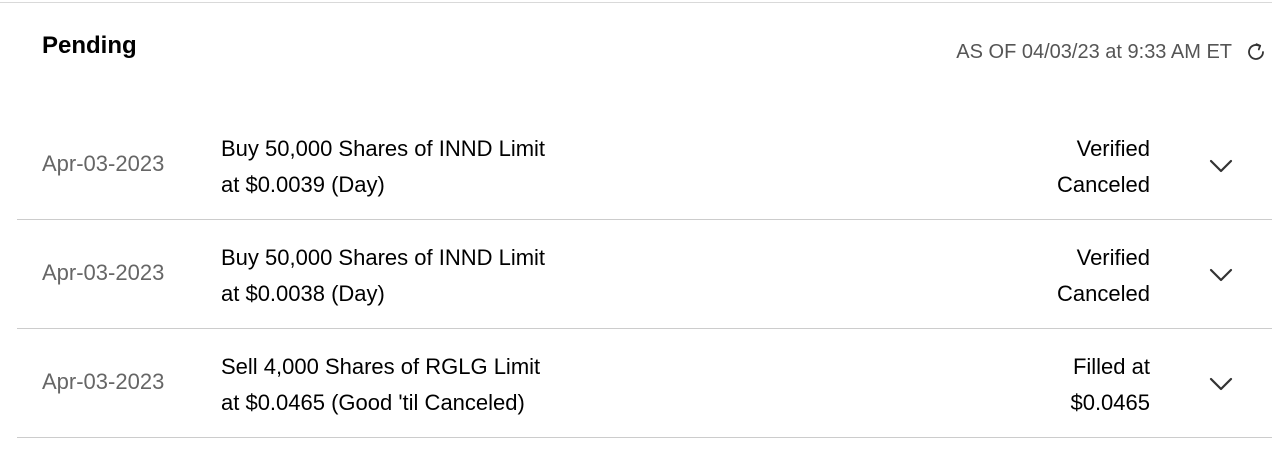 The width and height of the screenshot is (1272, 459). What do you see at coordinates (89, 45) in the screenshot?
I see `section-title: Pending` at bounding box center [89, 45].